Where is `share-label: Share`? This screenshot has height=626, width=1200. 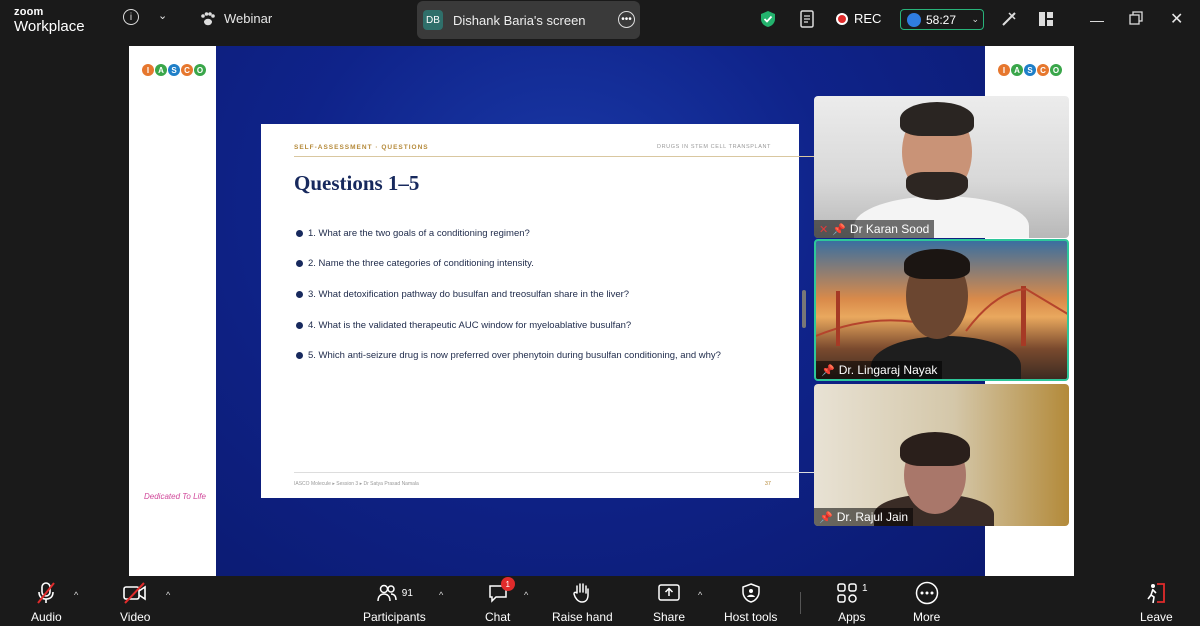 share-label: Share is located at coordinates (669, 617).